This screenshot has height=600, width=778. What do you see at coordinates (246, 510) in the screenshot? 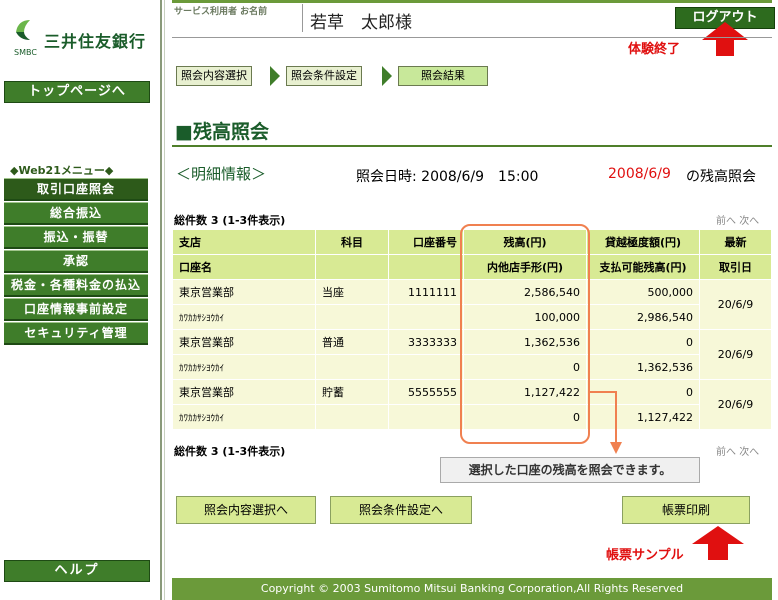
I see `back-to-inquiry-select-button: 照会内容選択へ` at bounding box center [246, 510].